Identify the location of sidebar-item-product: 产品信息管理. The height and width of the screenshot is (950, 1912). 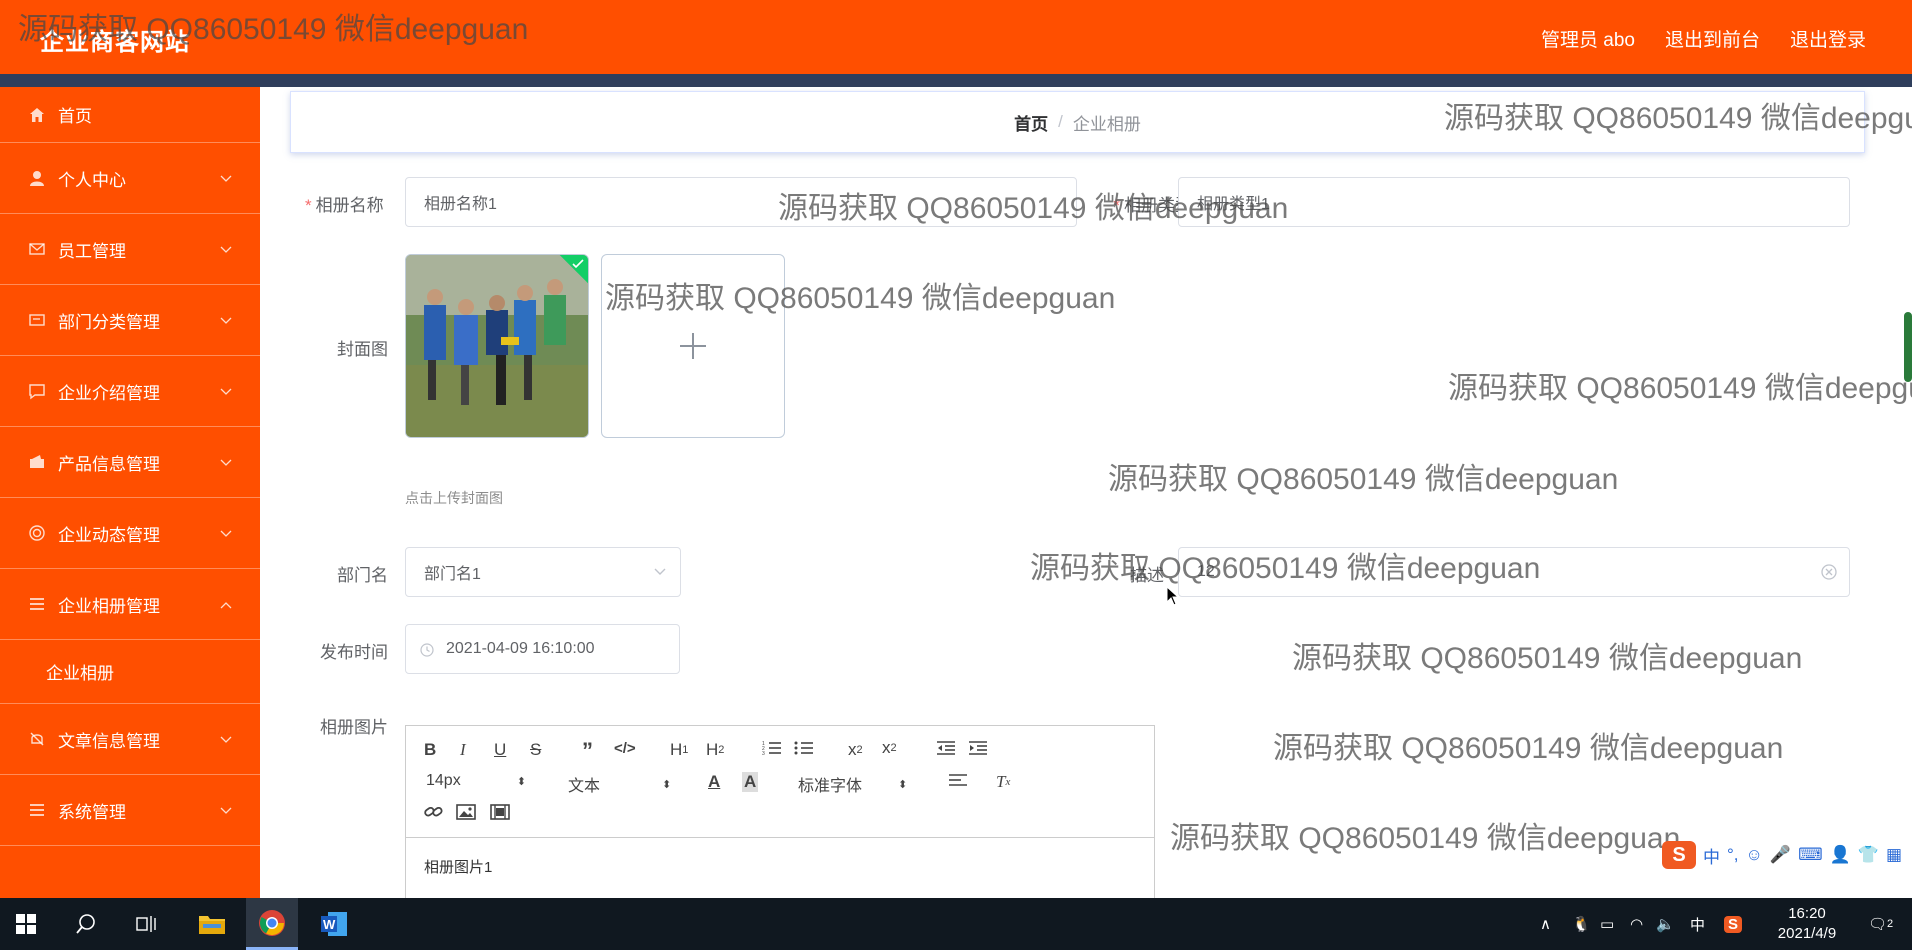
(130, 462).